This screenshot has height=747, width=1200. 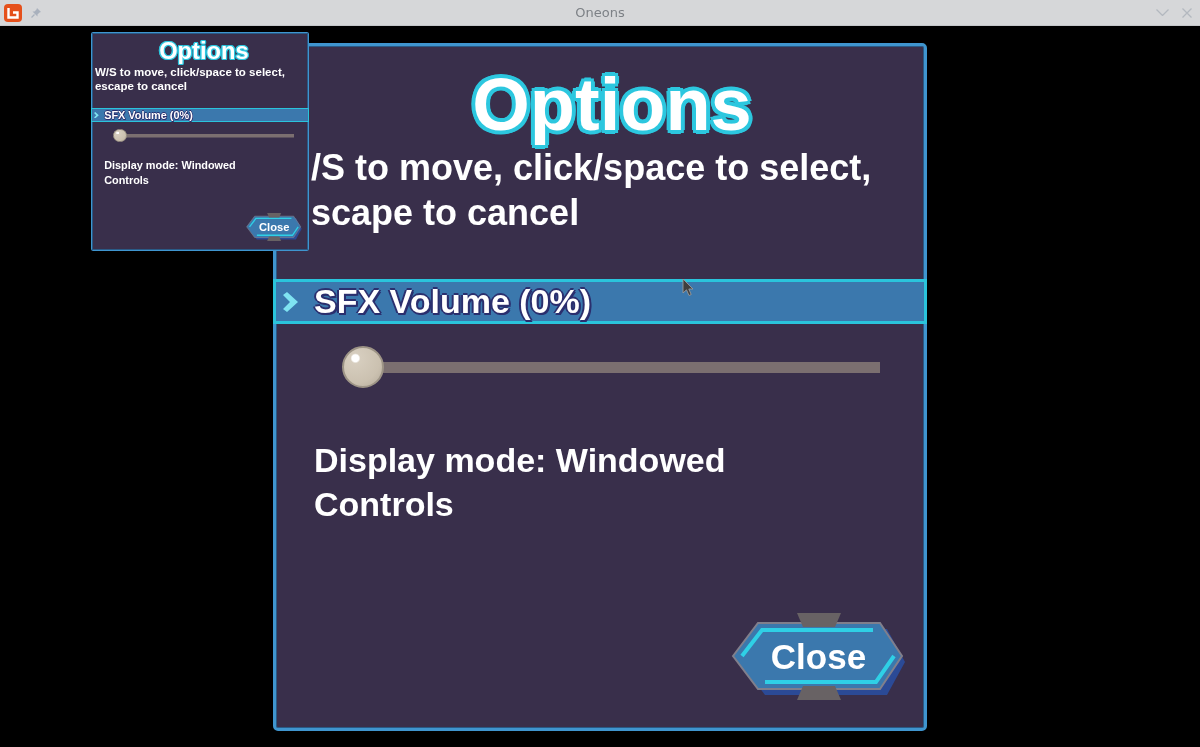 I want to click on instruction-text: /S to move, click/space to select,, so click(x=591, y=168).